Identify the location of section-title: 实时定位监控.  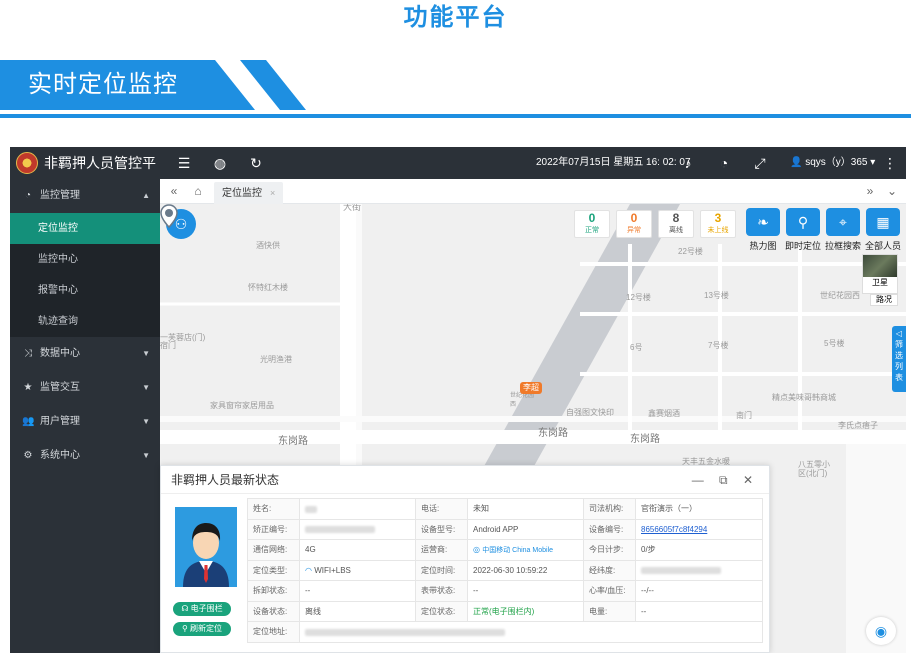
(103, 84).